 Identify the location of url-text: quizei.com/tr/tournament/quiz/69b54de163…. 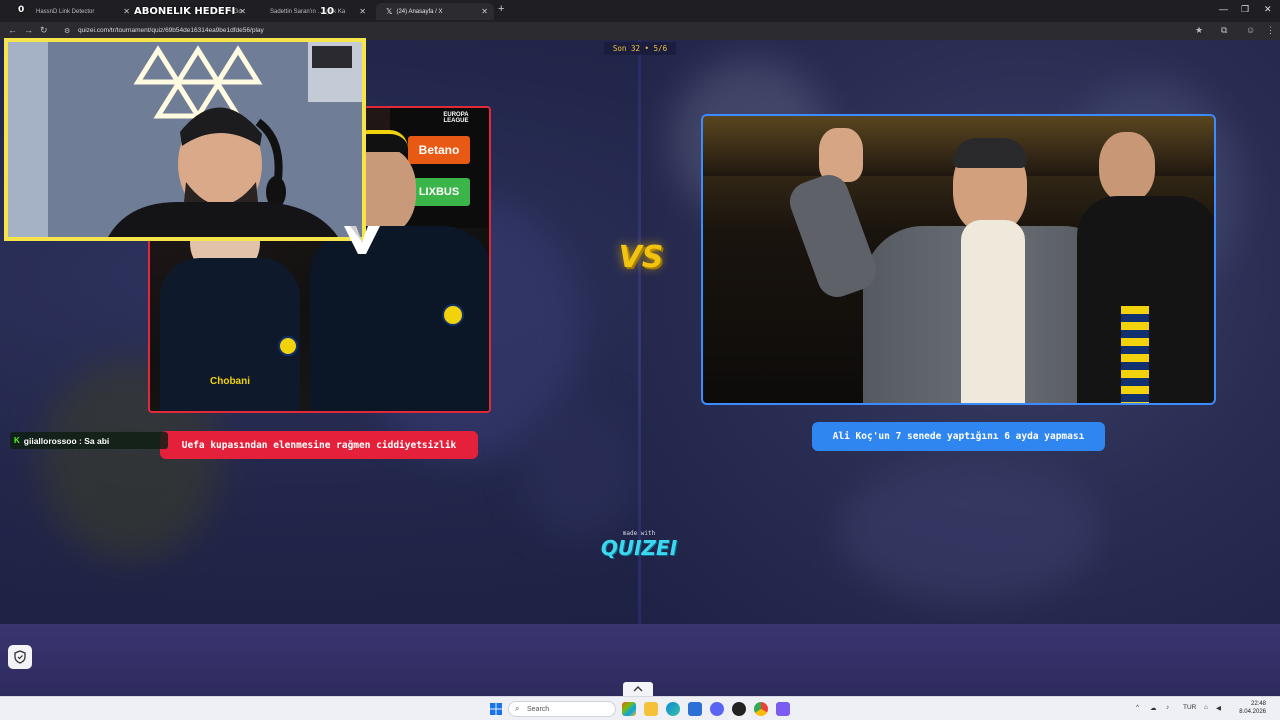
(171, 30).